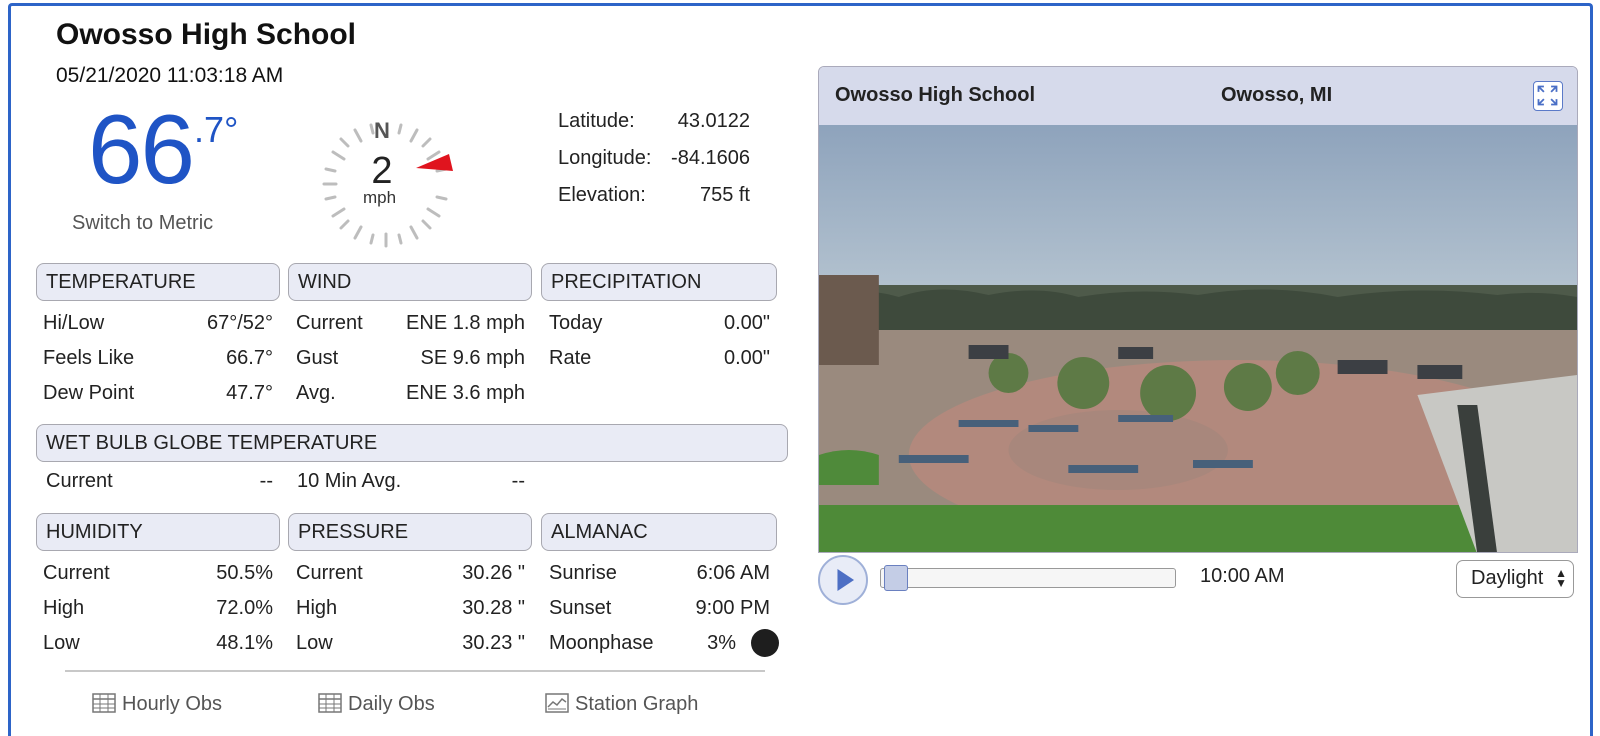  Describe the element at coordinates (721, 643) in the screenshot. I see `almanac-row-value: 3%` at that location.